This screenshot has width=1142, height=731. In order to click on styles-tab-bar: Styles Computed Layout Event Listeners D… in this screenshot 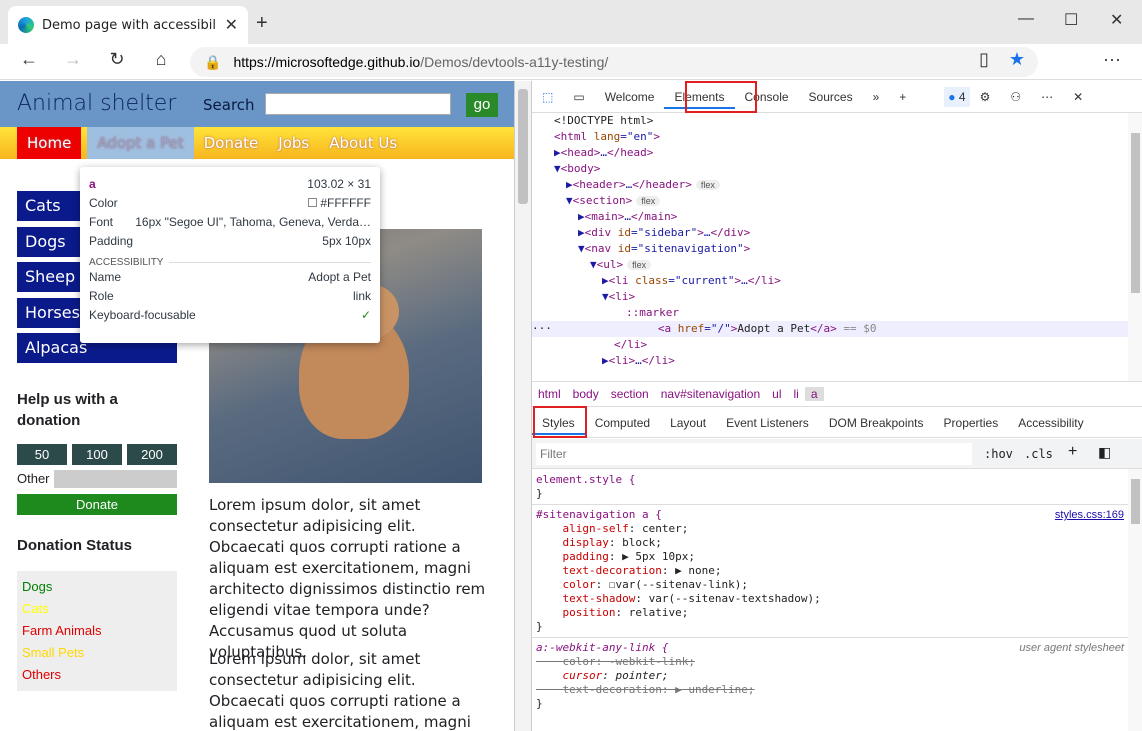, I will do `click(837, 423)`.